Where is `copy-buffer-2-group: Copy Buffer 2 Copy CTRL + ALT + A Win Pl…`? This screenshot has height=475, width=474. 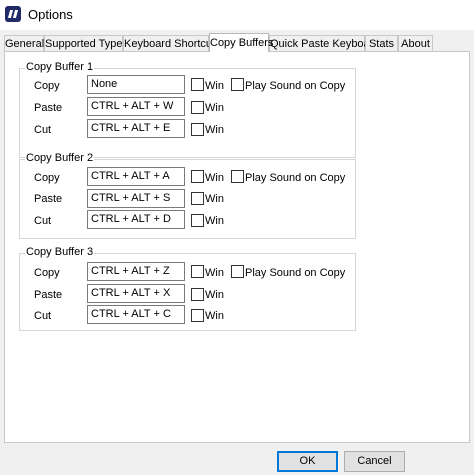 copy-buffer-2-group: Copy Buffer 2 Copy CTRL + ALT + A Win Pl… is located at coordinates (187, 195).